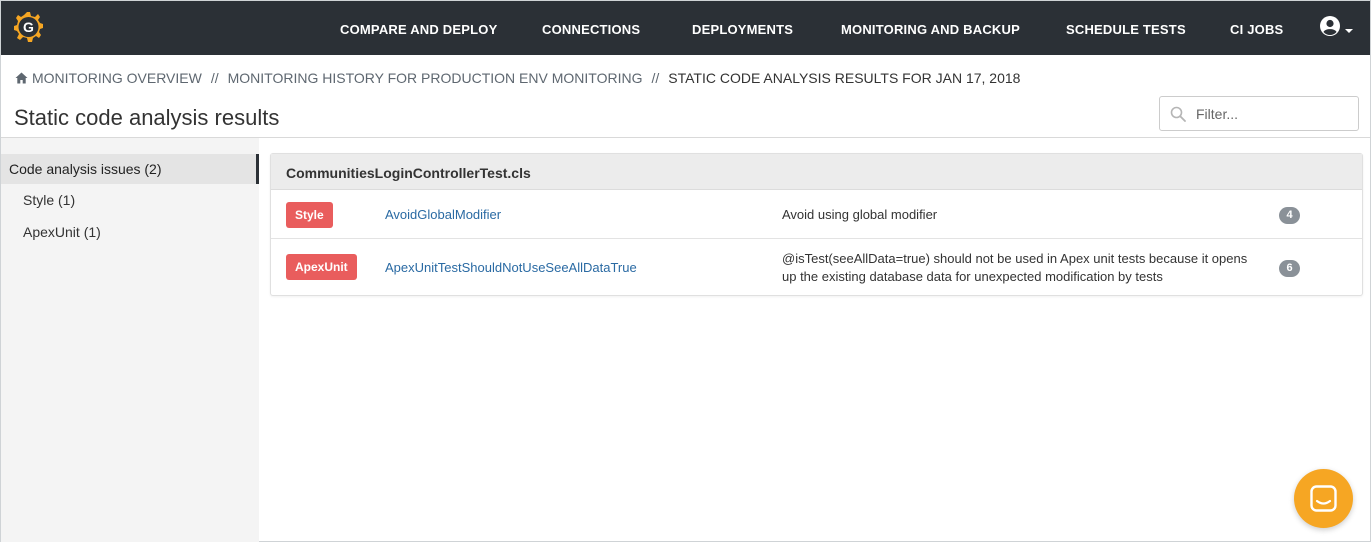 The width and height of the screenshot is (1371, 542). What do you see at coordinates (49, 200) in the screenshot?
I see `sidebar-item-style: Style (1)` at bounding box center [49, 200].